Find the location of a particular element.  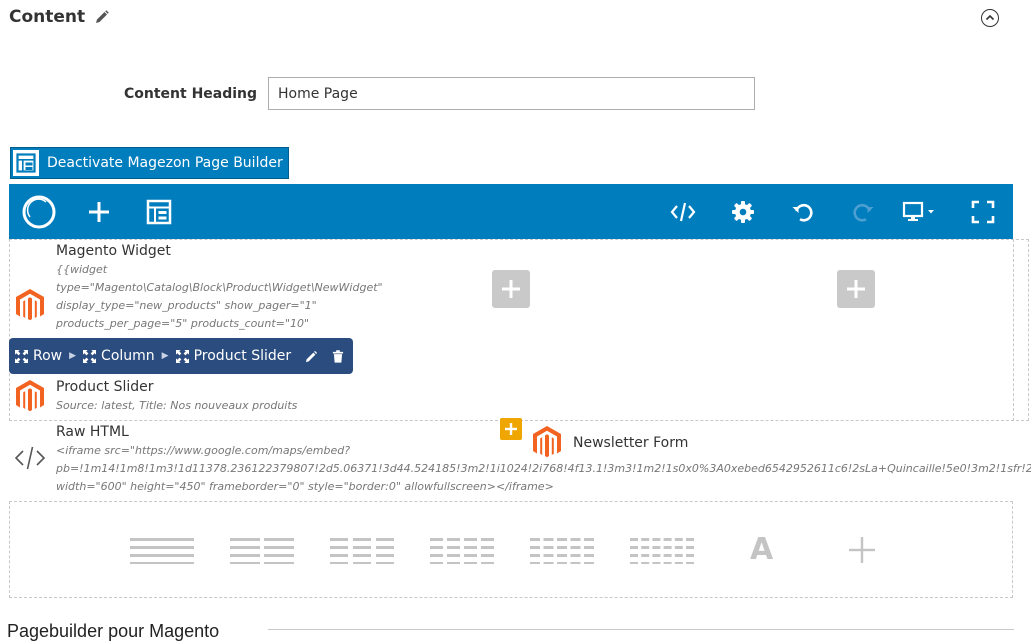

product-slider-icon is located at coordinates (30, 398).